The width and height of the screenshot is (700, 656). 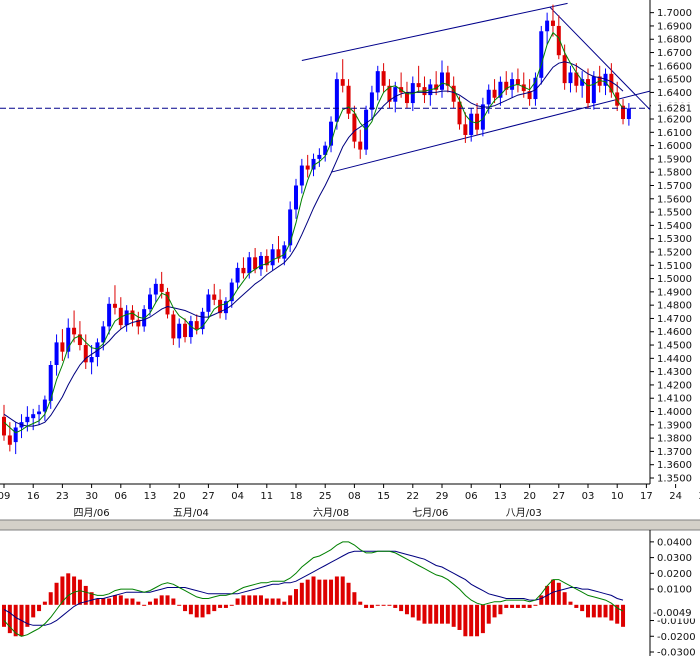 What do you see at coordinates (674, 109) in the screenshot?
I see `last-price-label: 1.6281` at bounding box center [674, 109].